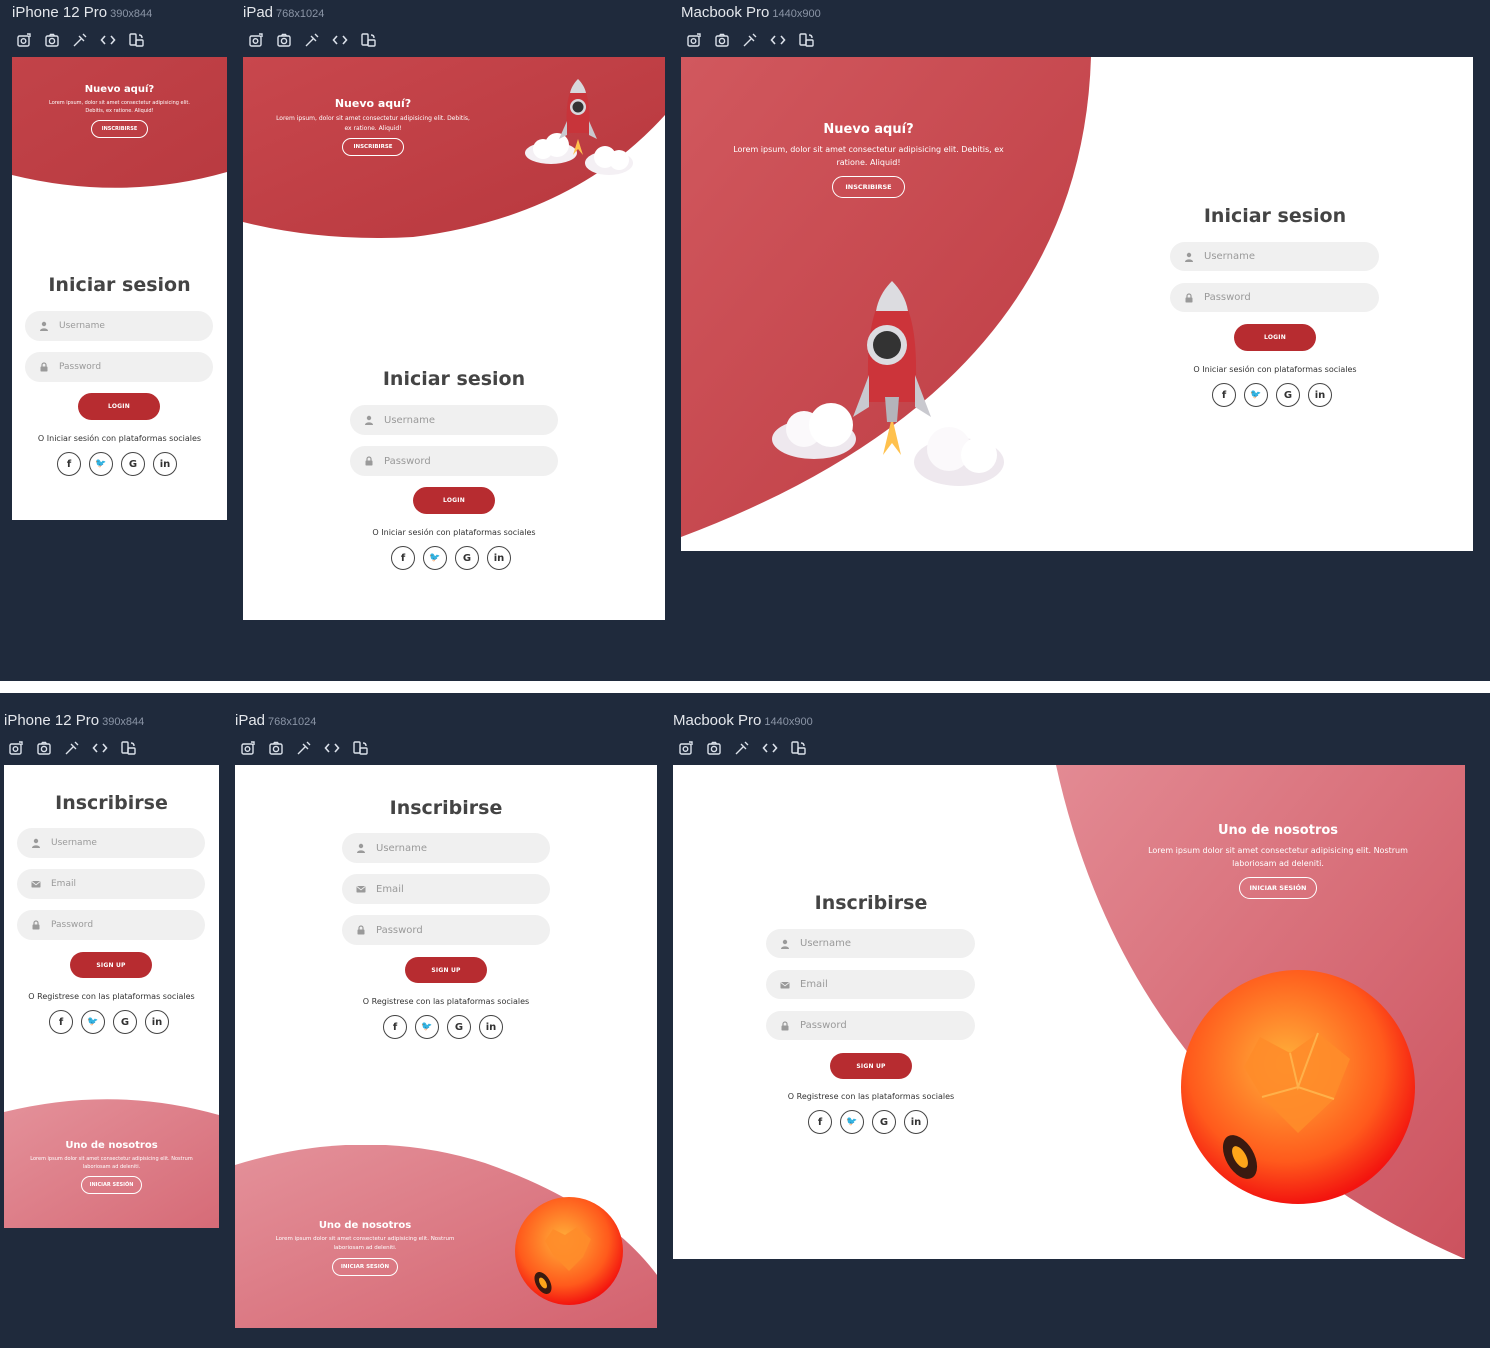  What do you see at coordinates (871, 903) in the screenshot?
I see `signup-title: Inscribirse` at bounding box center [871, 903].